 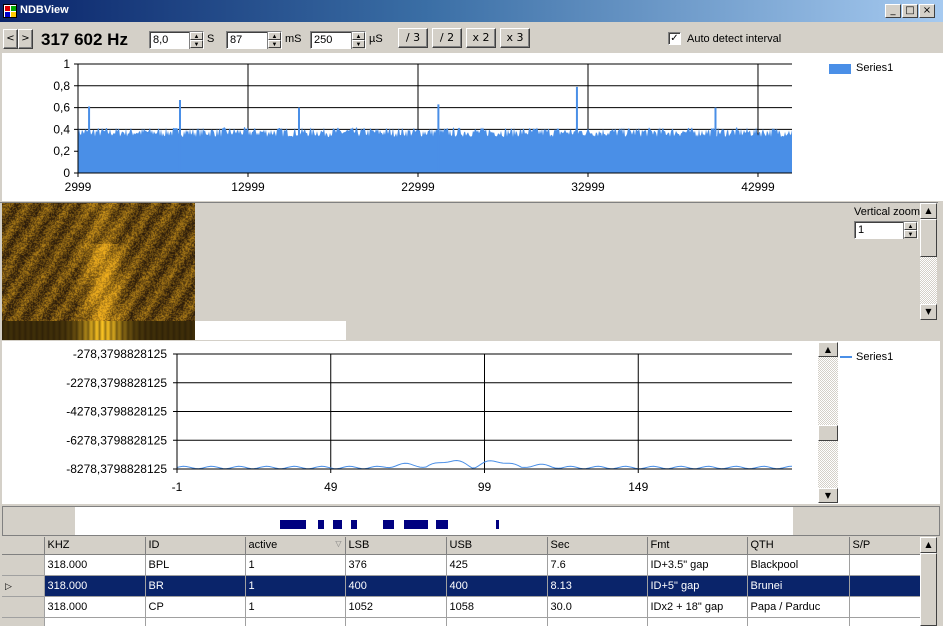 I want to click on table-row: ▷ 318.000 BR 1 400 400 8.13 ID+5" gap Brunei, so click(x=469, y=586).